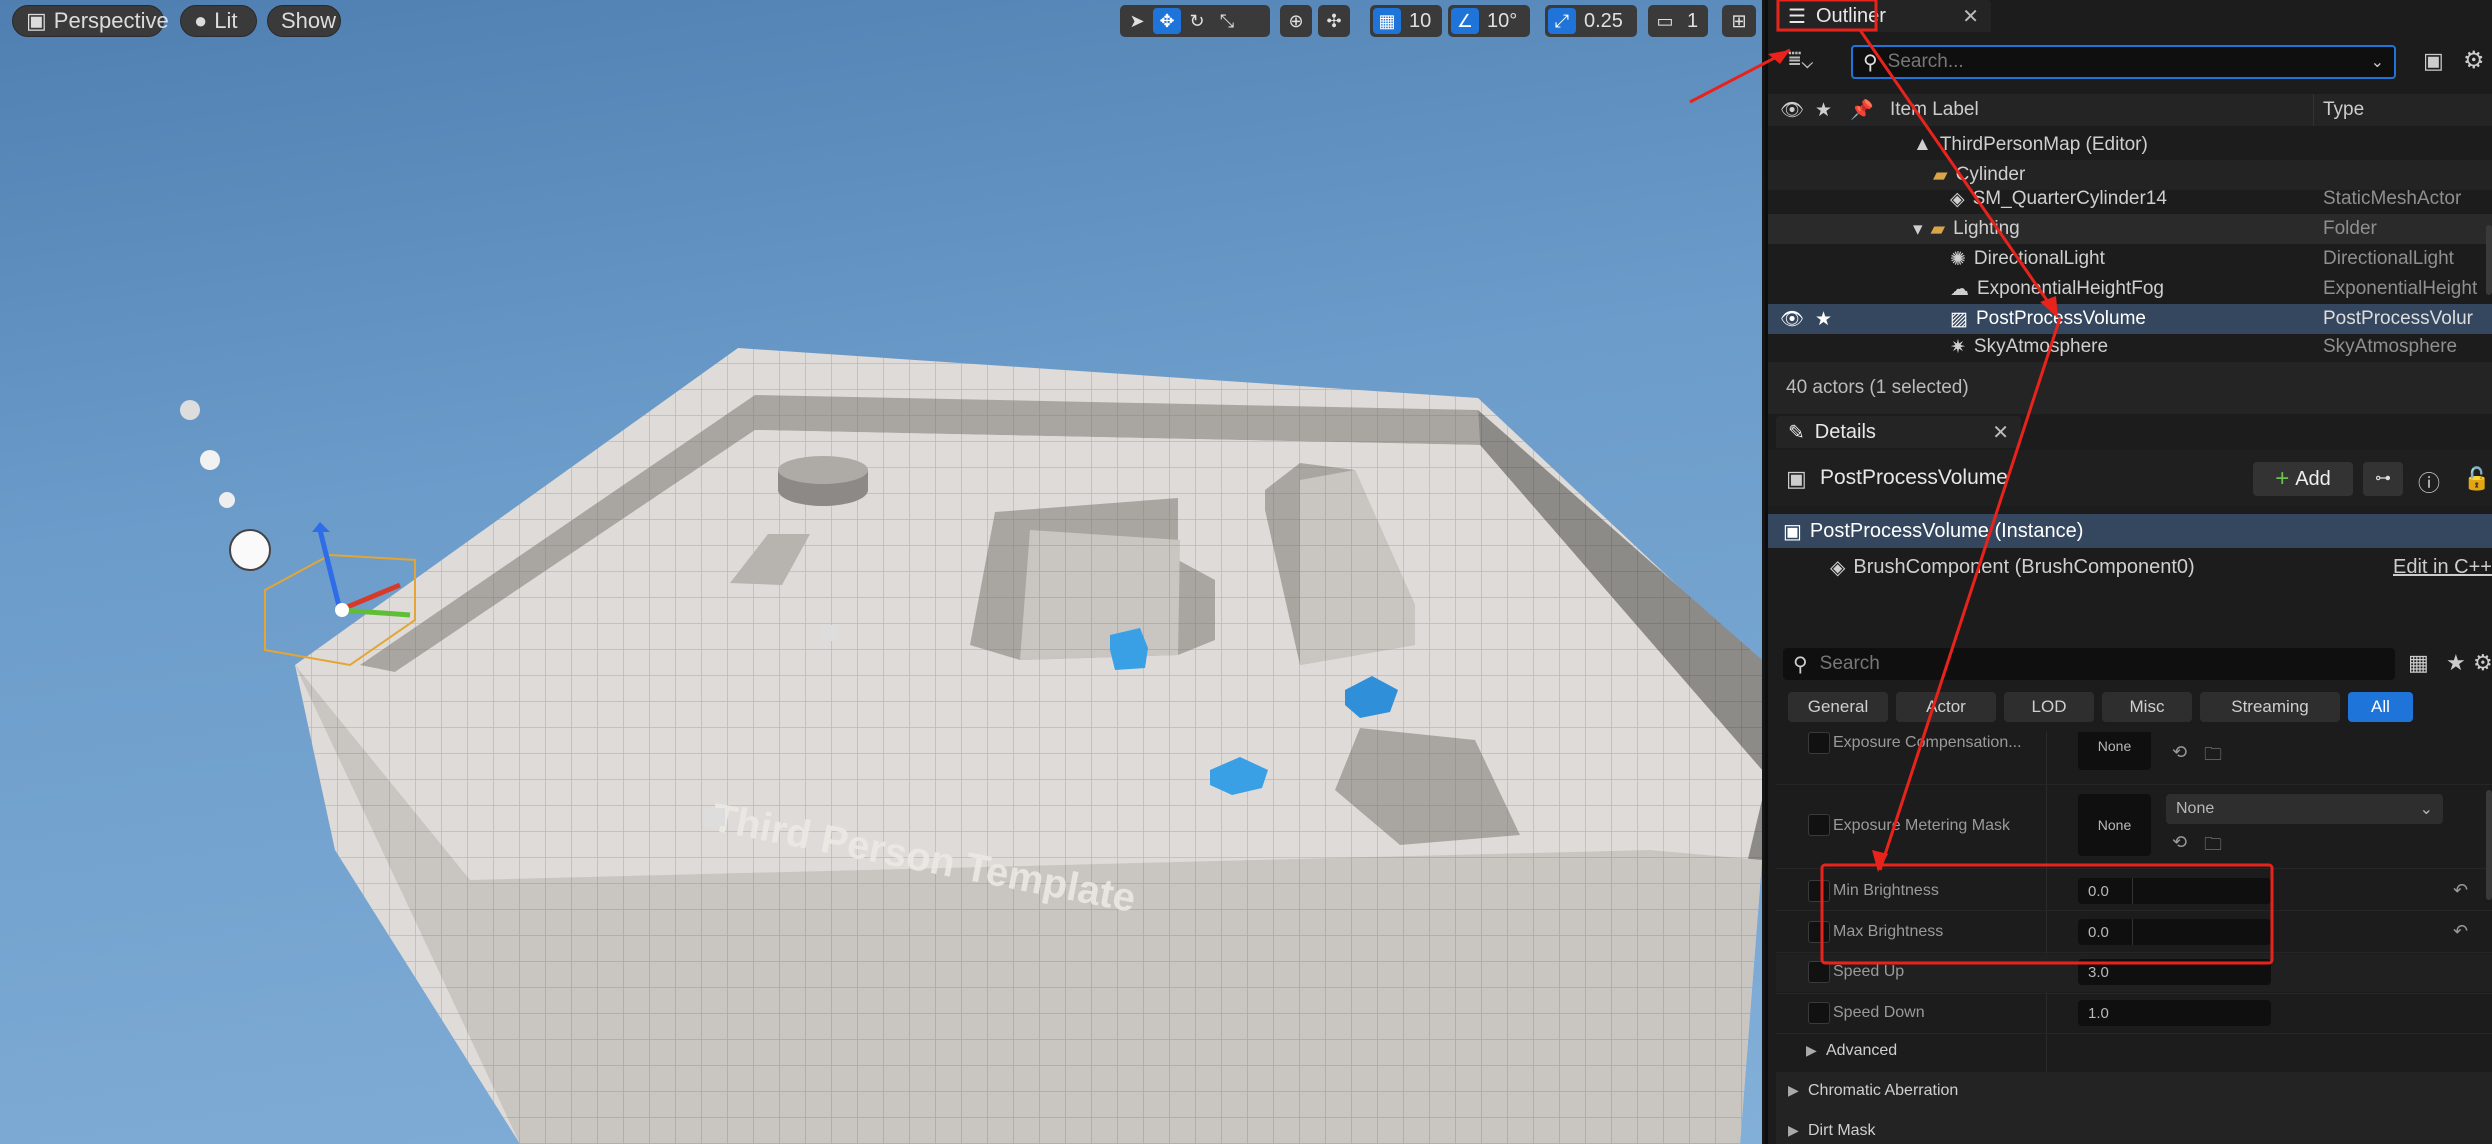 This screenshot has width=2492, height=1144. What do you see at coordinates (1823, 110) in the screenshot?
I see `favorite-column-icon: ★` at bounding box center [1823, 110].